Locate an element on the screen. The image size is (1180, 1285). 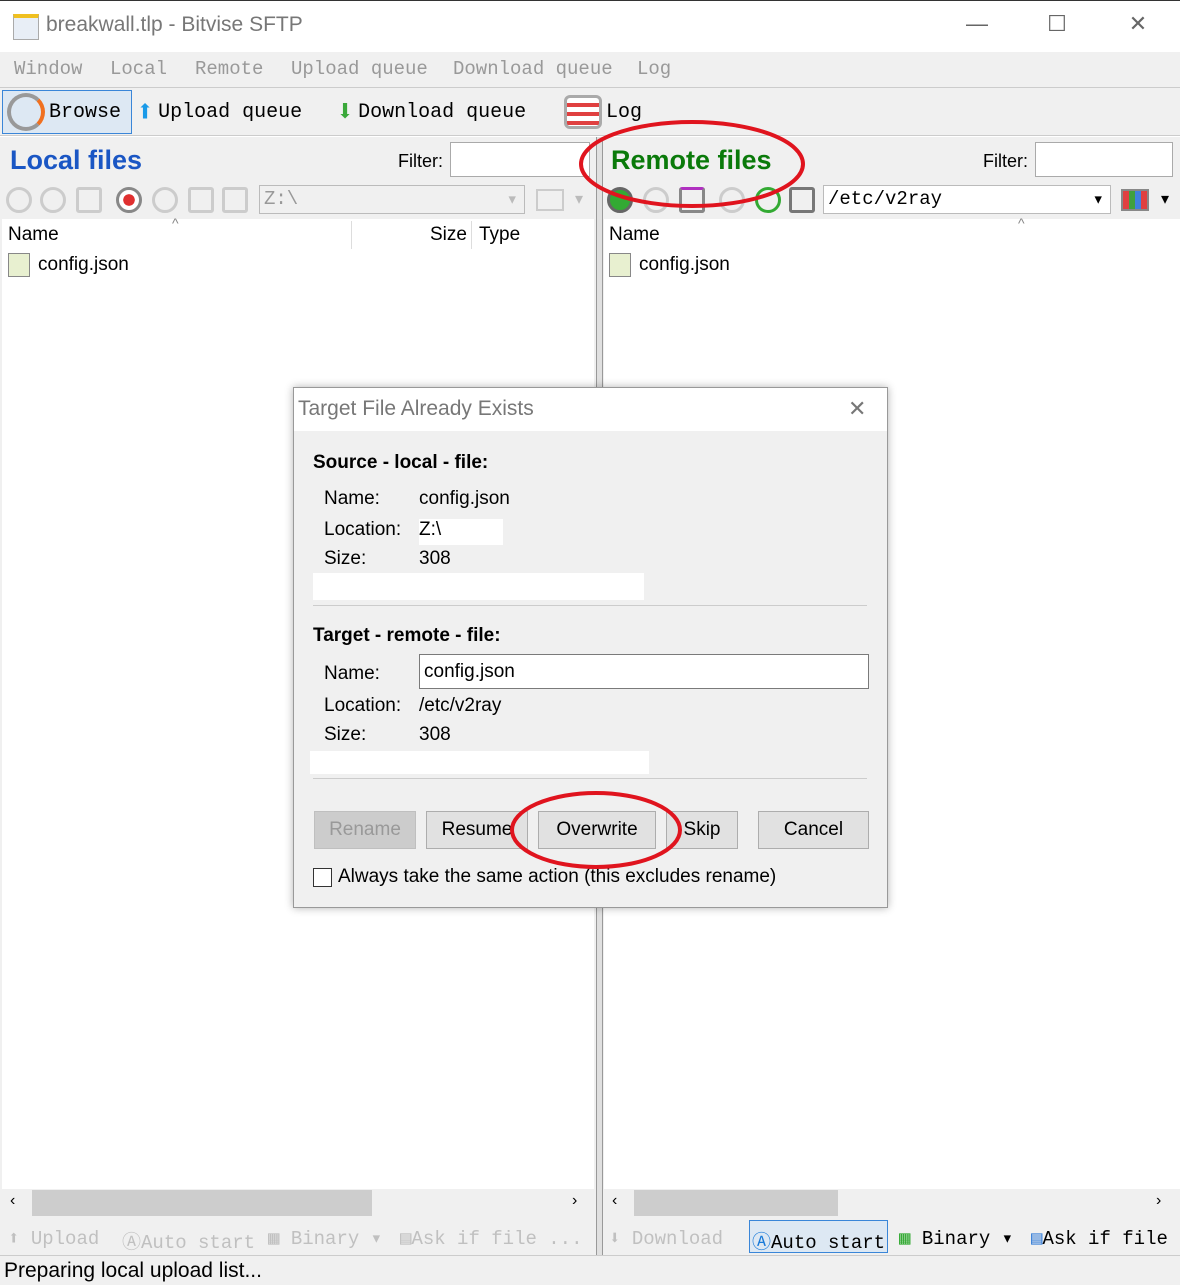
find-folder-icon is located at coordinates (235, 200).